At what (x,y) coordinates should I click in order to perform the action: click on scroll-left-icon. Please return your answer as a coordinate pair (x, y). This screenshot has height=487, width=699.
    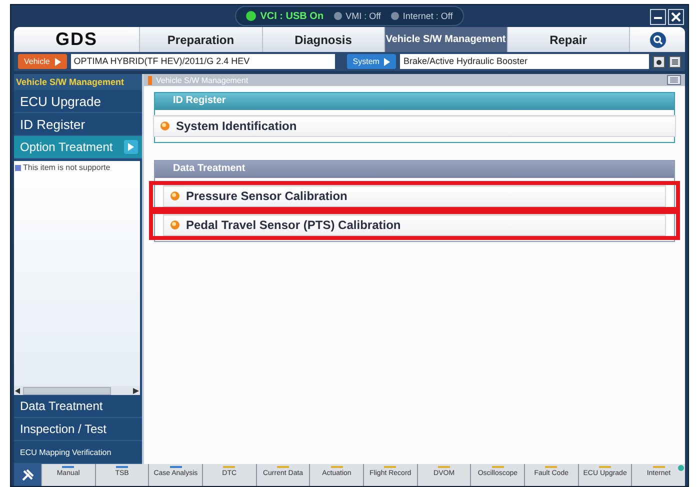
    Looking at the image, I should click on (18, 391).